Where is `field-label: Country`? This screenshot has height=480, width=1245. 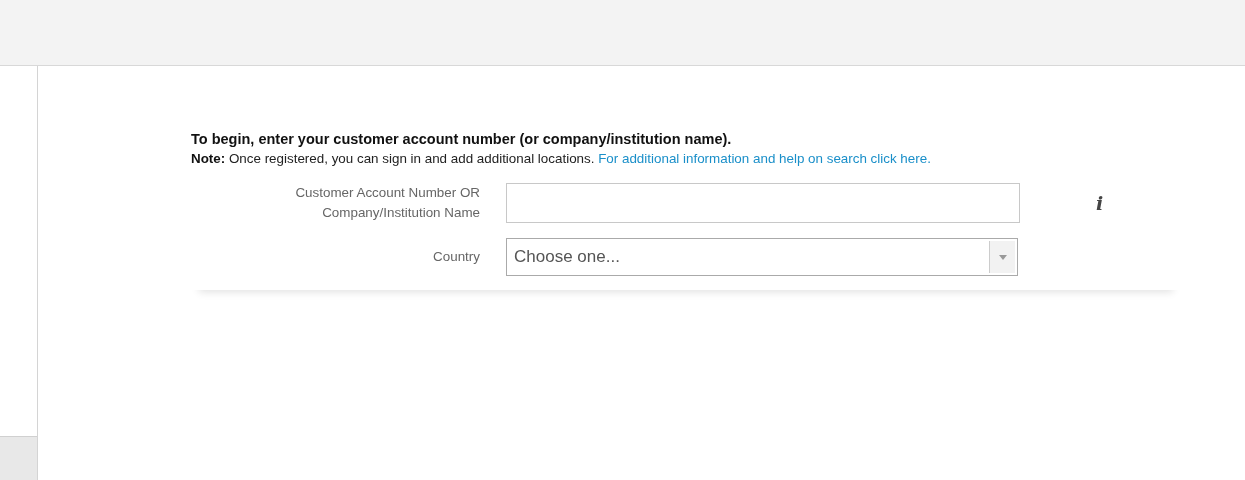 field-label: Country is located at coordinates (456, 257).